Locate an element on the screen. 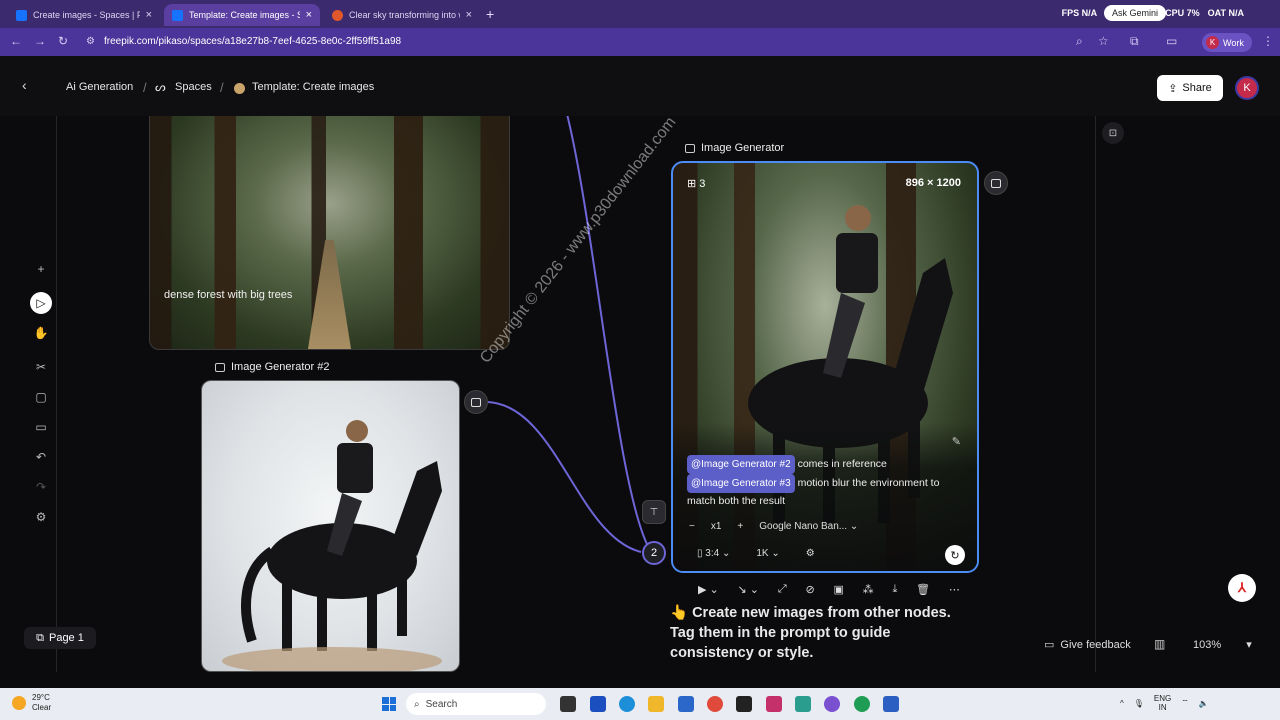 This screenshot has height=720, width=1280. add-node-icon: + is located at coordinates (41, 269).